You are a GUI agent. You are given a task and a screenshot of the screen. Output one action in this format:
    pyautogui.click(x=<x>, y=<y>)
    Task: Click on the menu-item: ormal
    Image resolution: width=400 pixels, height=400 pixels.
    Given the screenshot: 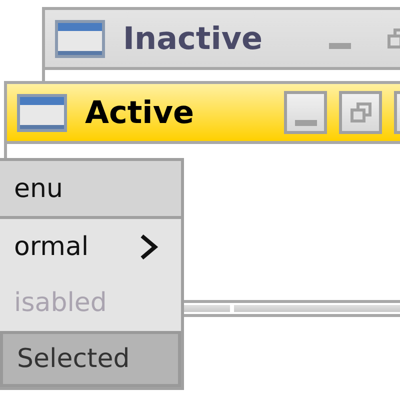 What is the action you would take?
    pyautogui.click(x=90, y=247)
    